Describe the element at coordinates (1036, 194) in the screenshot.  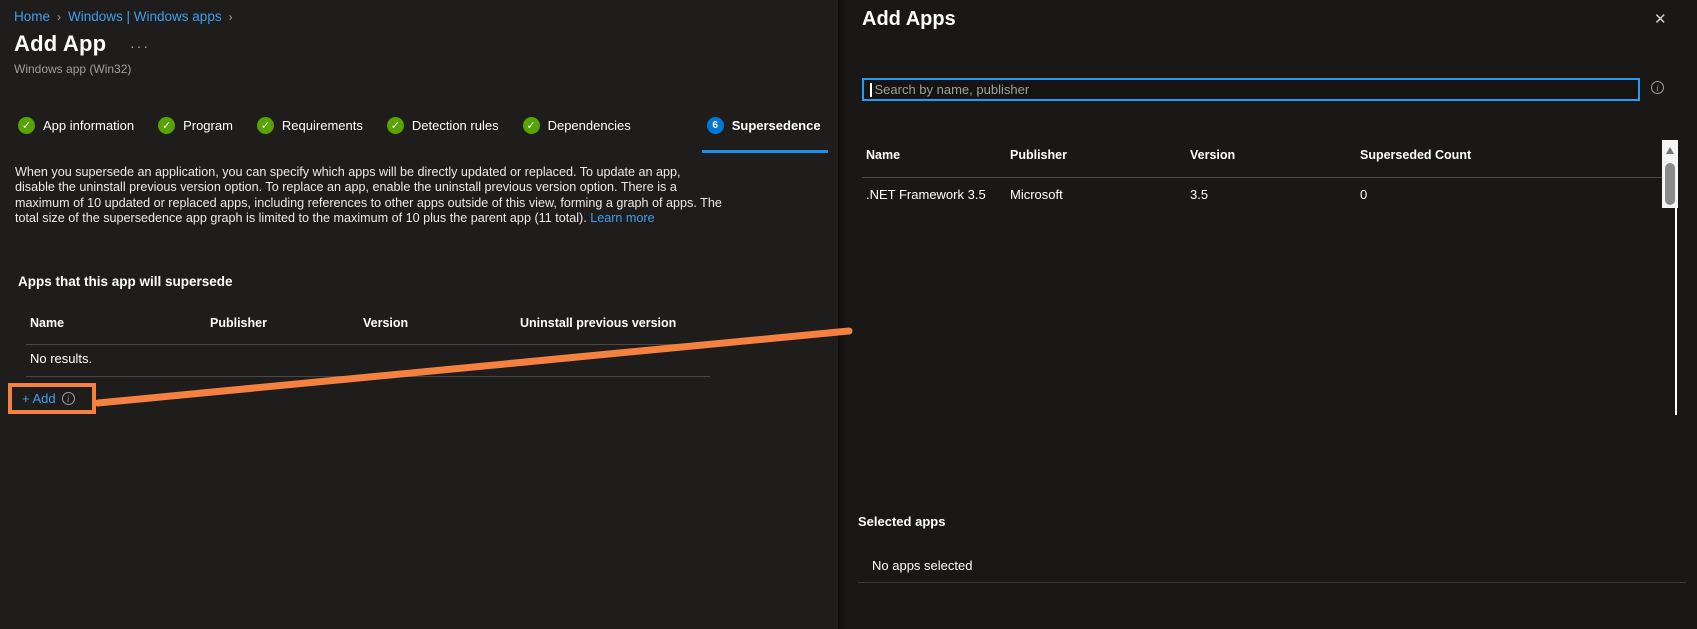
I see `cell-publisher: Microsoft` at that location.